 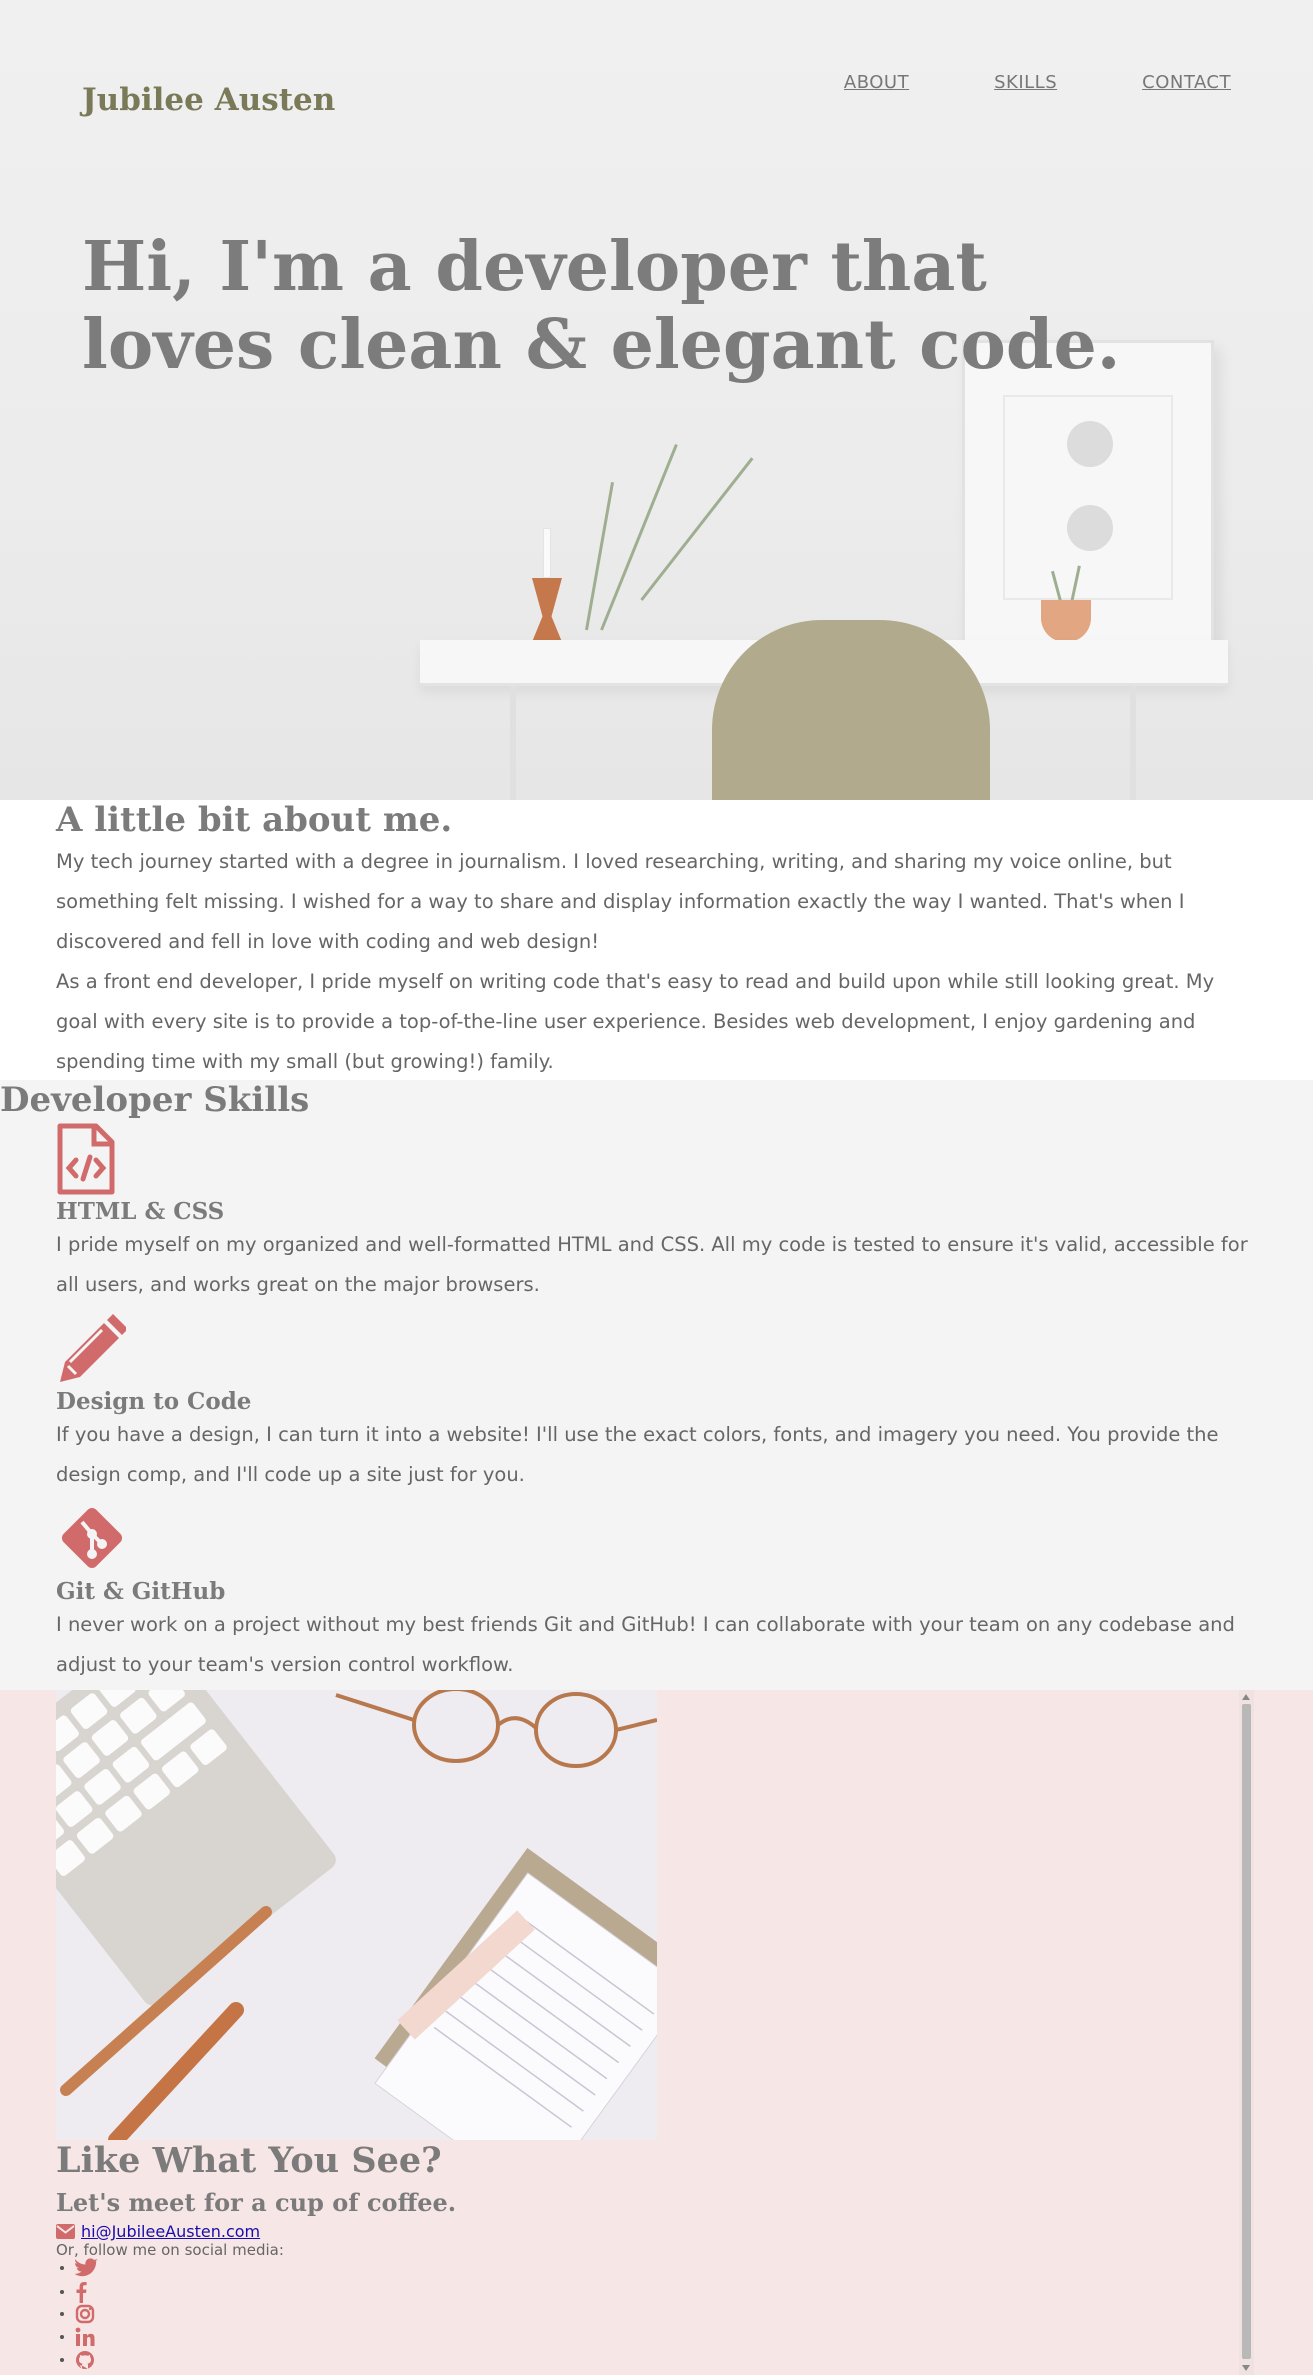 What do you see at coordinates (140, 1211) in the screenshot?
I see `skill-title: HTML & CSS` at bounding box center [140, 1211].